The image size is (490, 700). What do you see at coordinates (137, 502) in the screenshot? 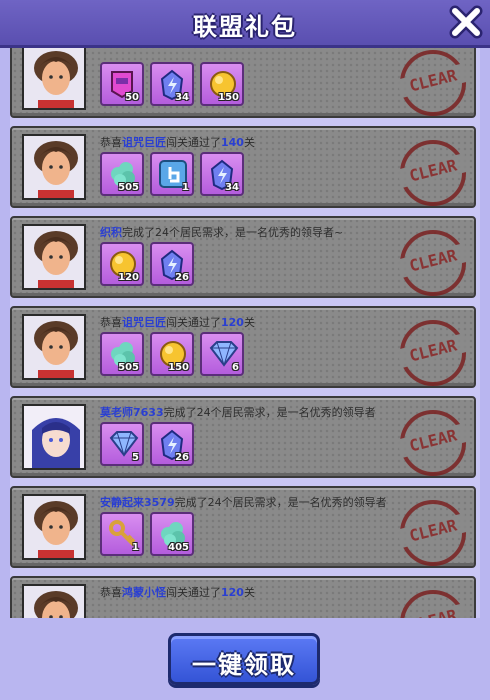
I see `player-name: 安静起来3579` at bounding box center [137, 502].